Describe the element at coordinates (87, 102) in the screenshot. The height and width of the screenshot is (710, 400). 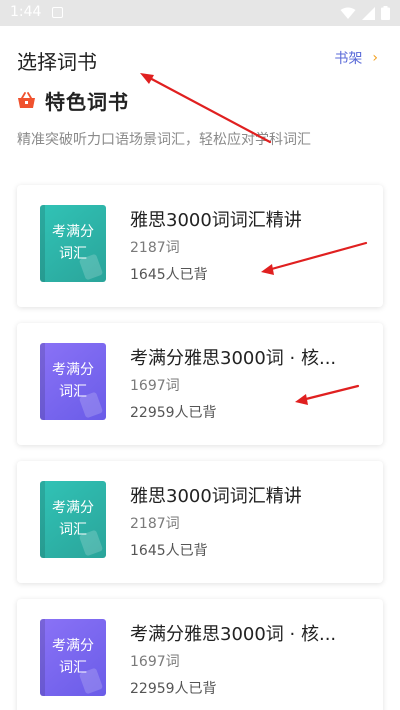
I see `featured-title: 特色词书` at that location.